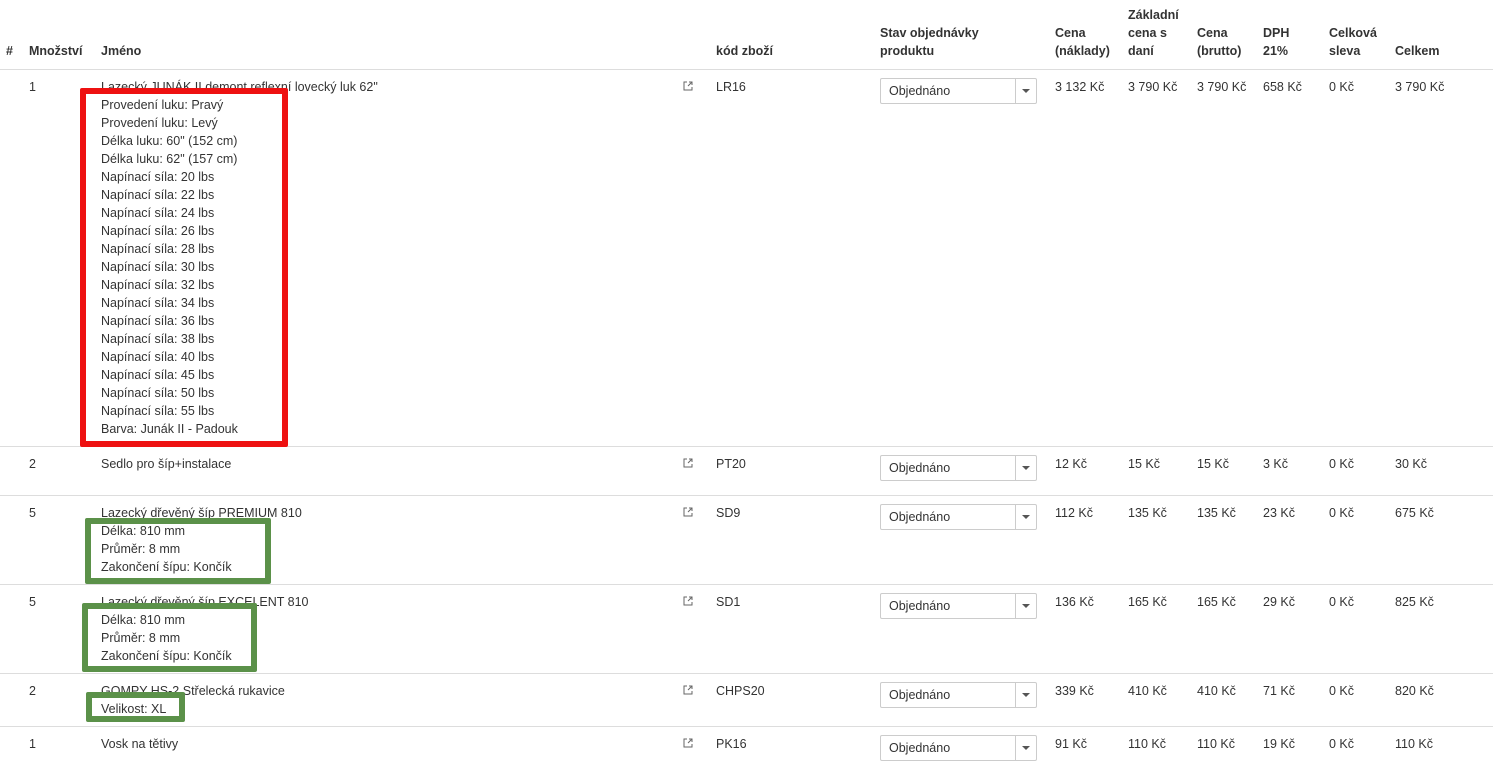  What do you see at coordinates (32, 691) in the screenshot?
I see `cell-qty: 2` at bounding box center [32, 691].